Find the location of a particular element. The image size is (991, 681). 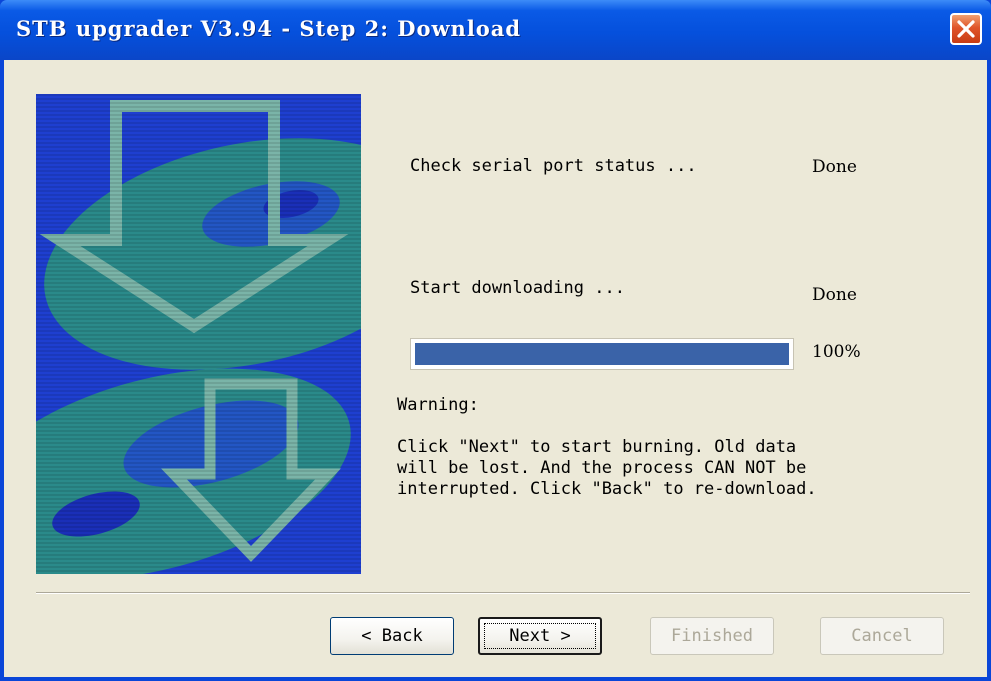

step-download-status: Done is located at coordinates (834, 295).